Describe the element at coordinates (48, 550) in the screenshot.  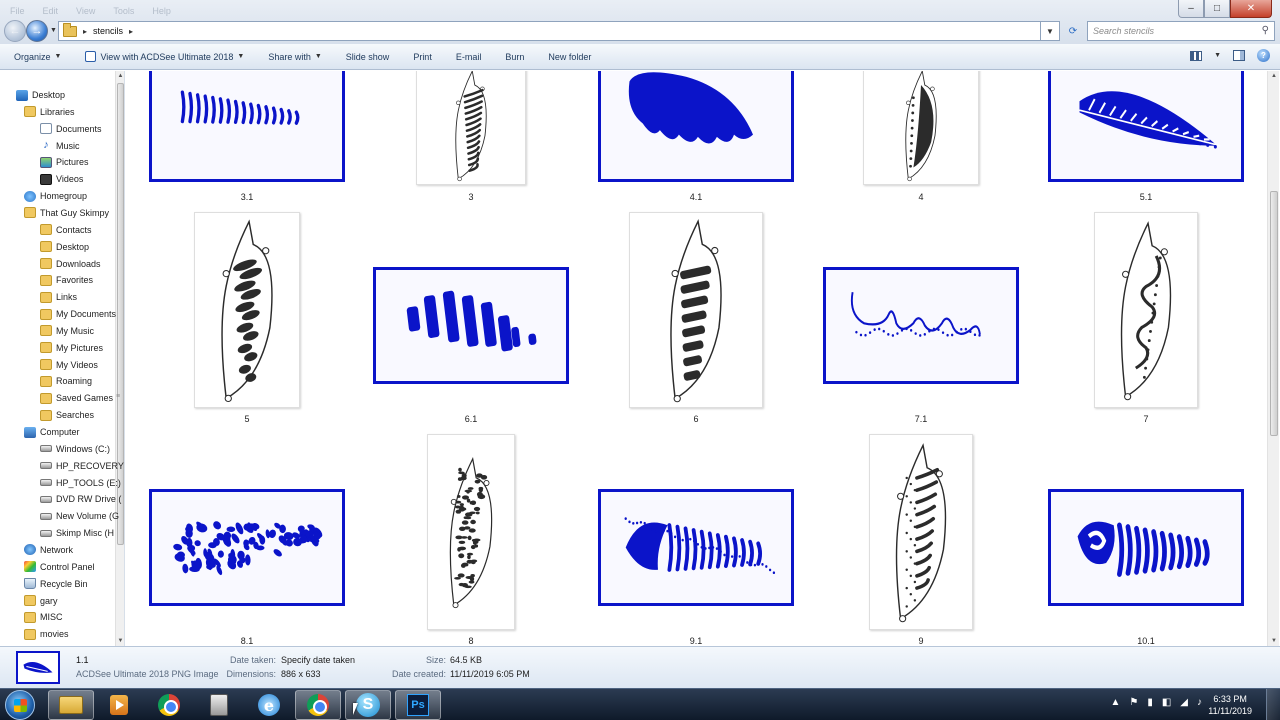
I see `nav-item: Network` at that location.